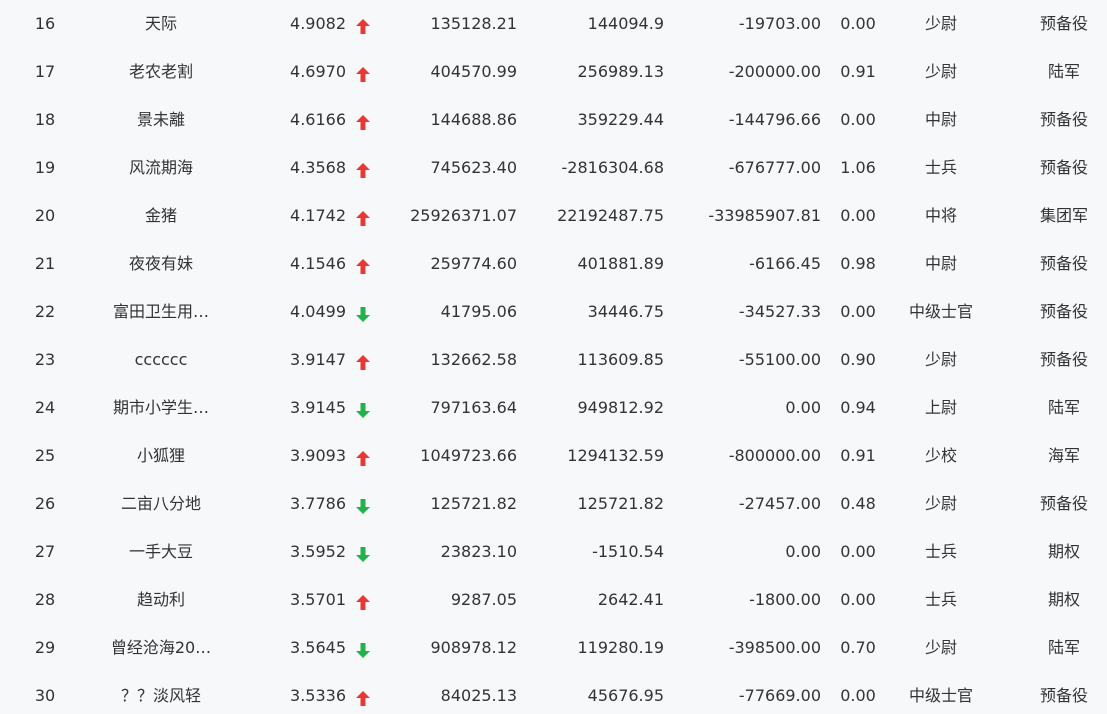  Describe the element at coordinates (779, 311) in the screenshot. I see `value3-cell: -34527.33` at that location.